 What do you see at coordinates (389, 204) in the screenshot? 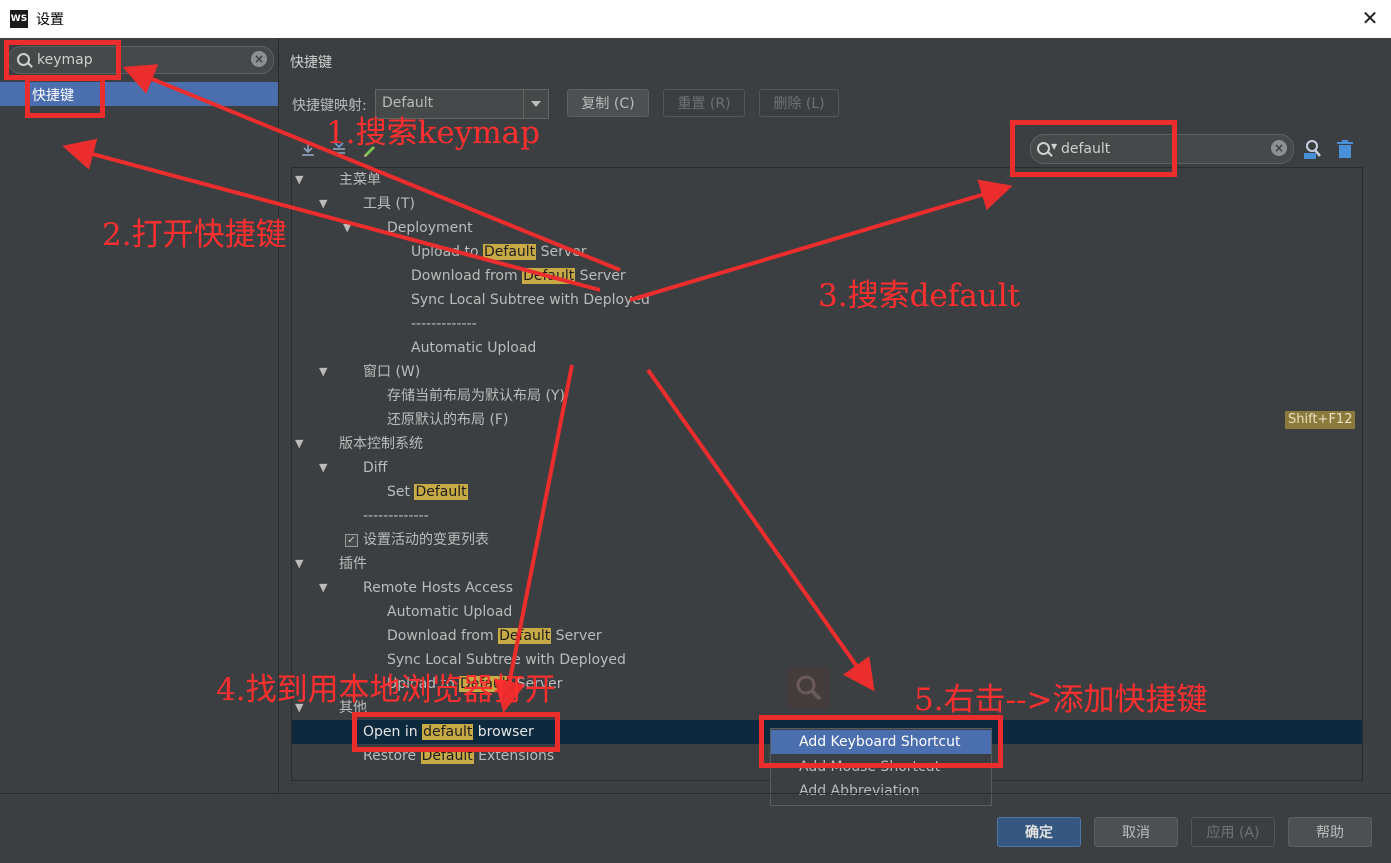
I see `tree-label: 工具 (T)` at bounding box center [389, 204].